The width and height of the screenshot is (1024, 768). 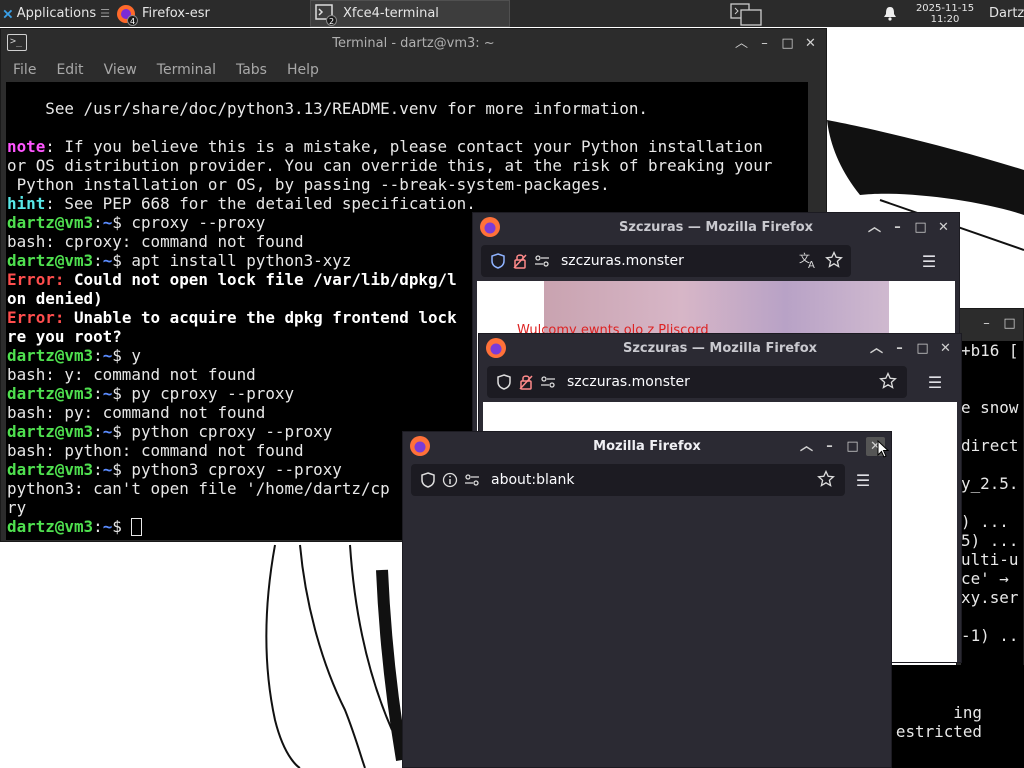 I want to click on terminal-line: -1) .., so click(x=990, y=635).